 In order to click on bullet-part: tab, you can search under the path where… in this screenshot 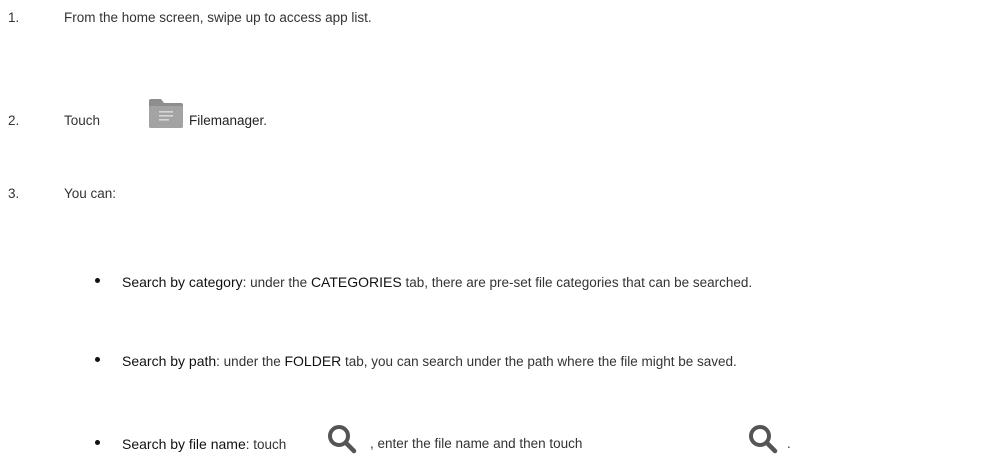, I will do `click(539, 361)`.